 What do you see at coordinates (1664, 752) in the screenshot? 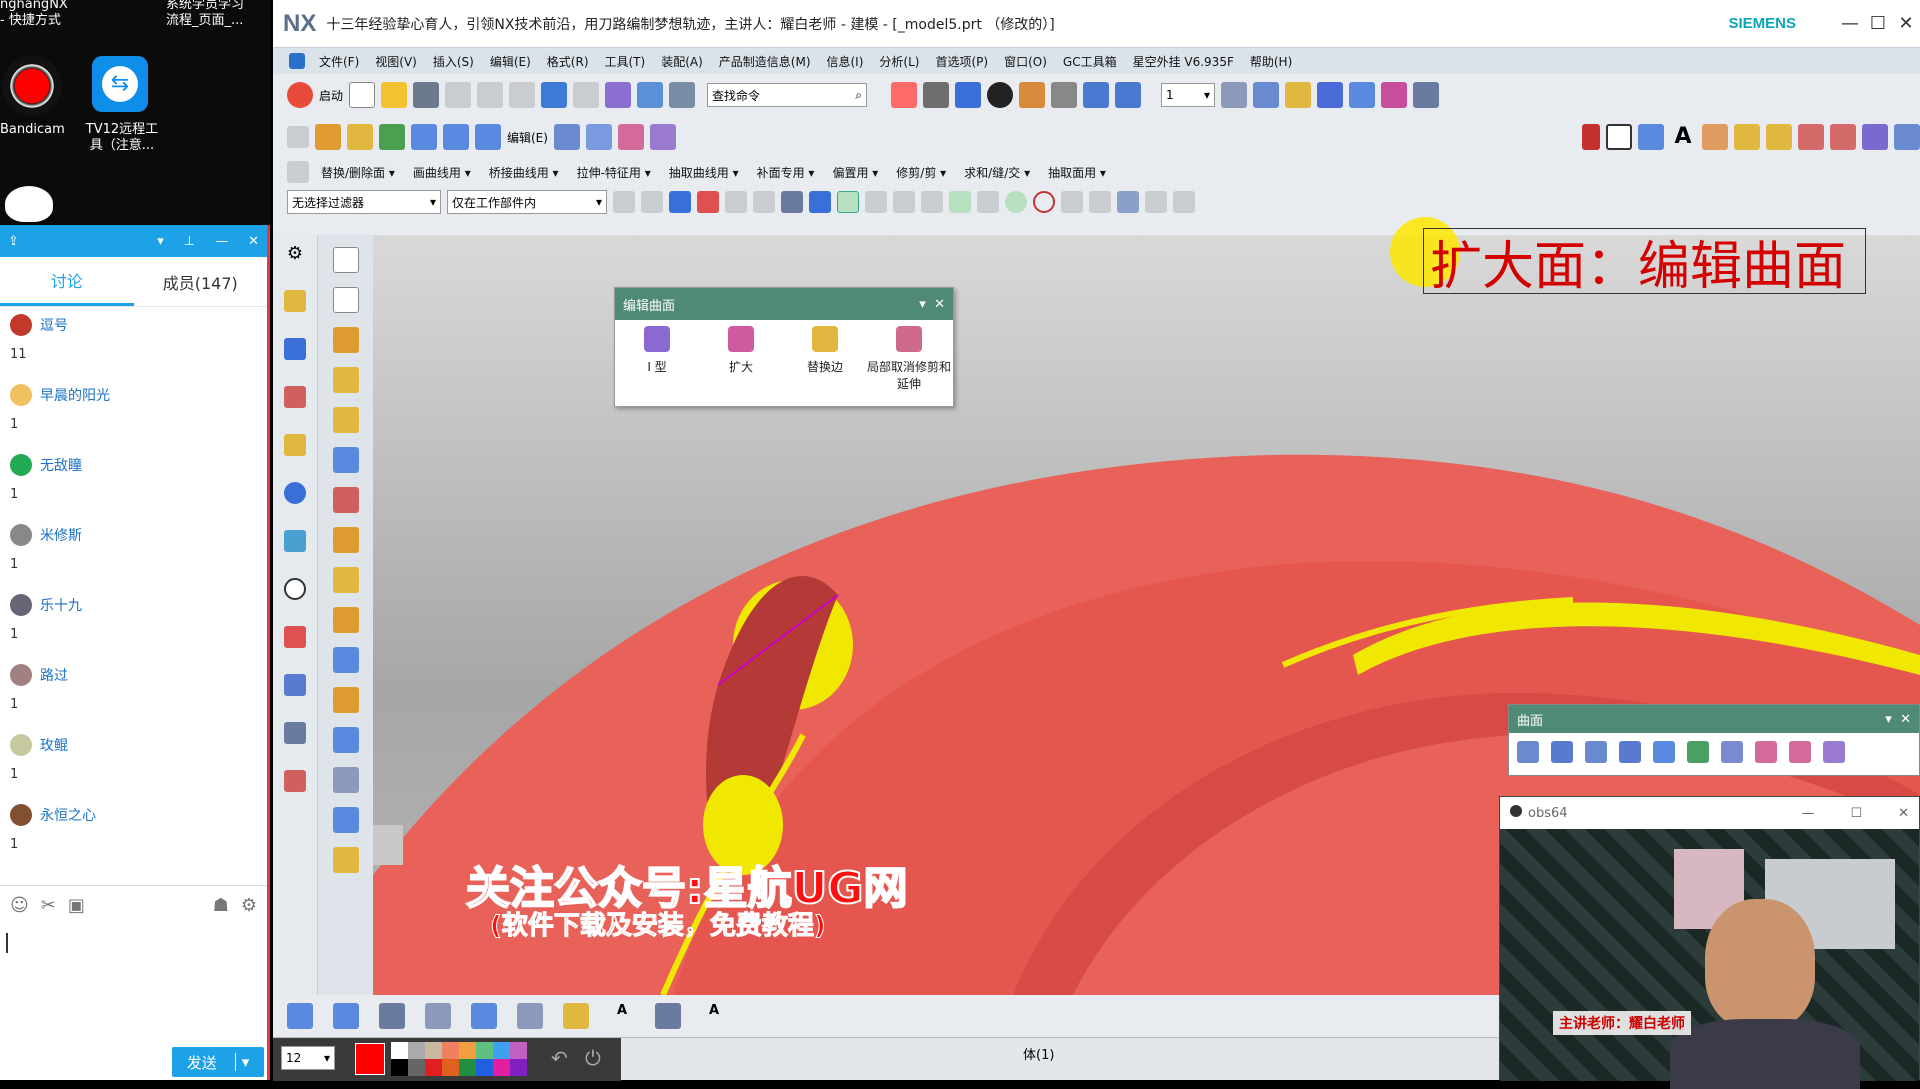
I see `swept-icon` at bounding box center [1664, 752].